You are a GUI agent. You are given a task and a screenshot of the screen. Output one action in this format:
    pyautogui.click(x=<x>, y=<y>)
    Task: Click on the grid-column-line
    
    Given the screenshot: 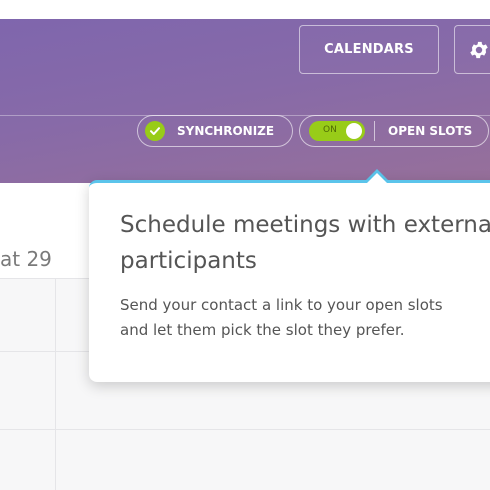 What is the action you would take?
    pyautogui.click(x=55, y=384)
    